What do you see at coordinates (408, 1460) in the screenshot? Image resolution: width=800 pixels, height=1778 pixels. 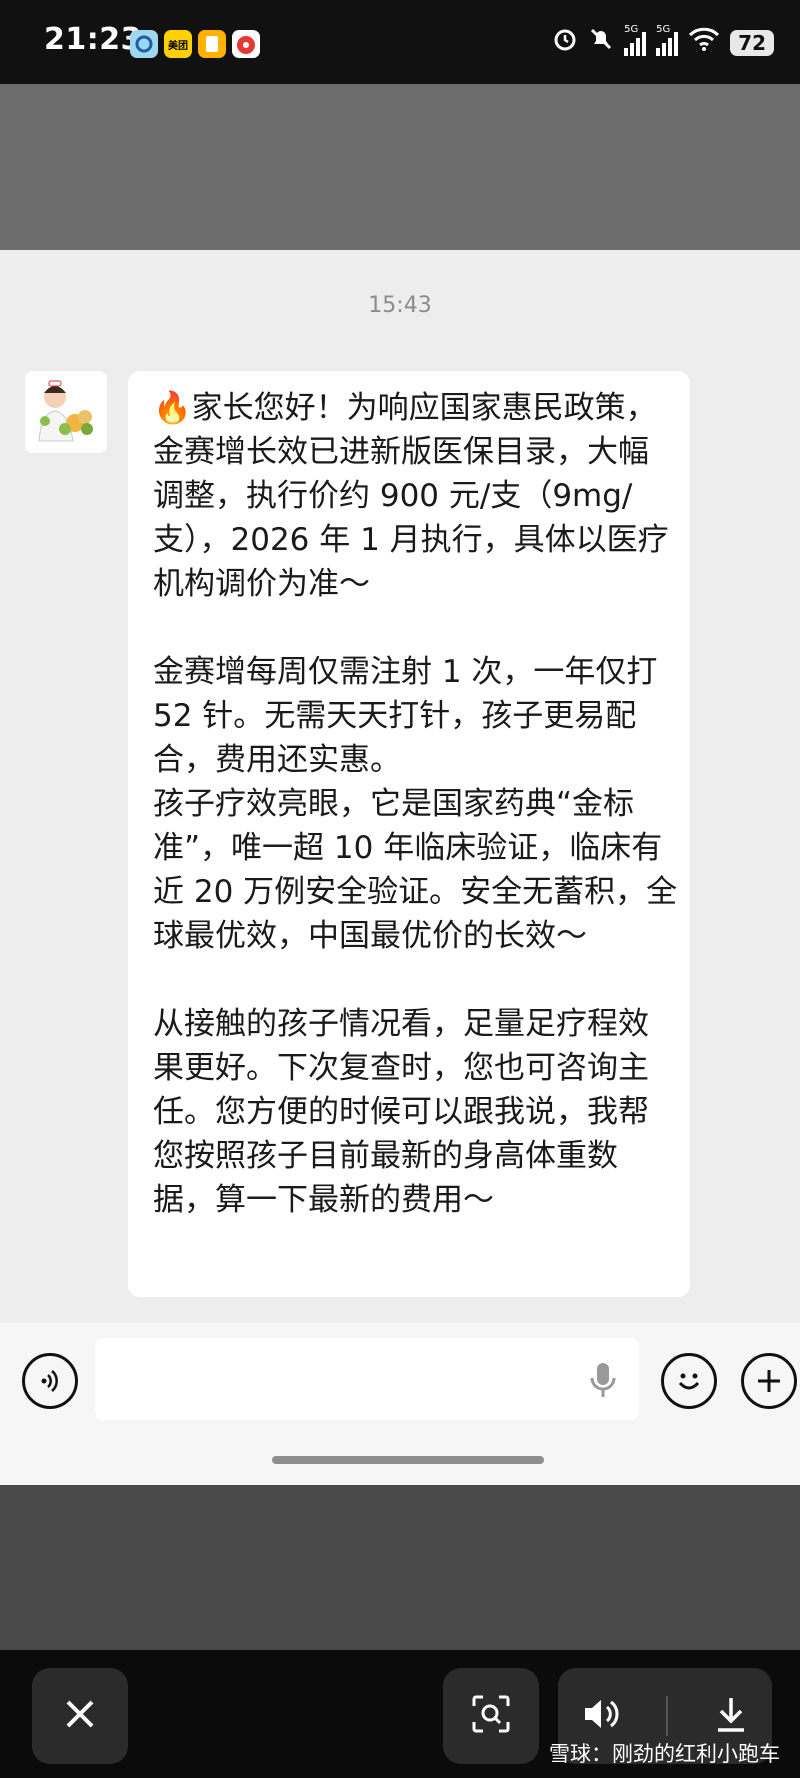 I see `home-indicator` at bounding box center [408, 1460].